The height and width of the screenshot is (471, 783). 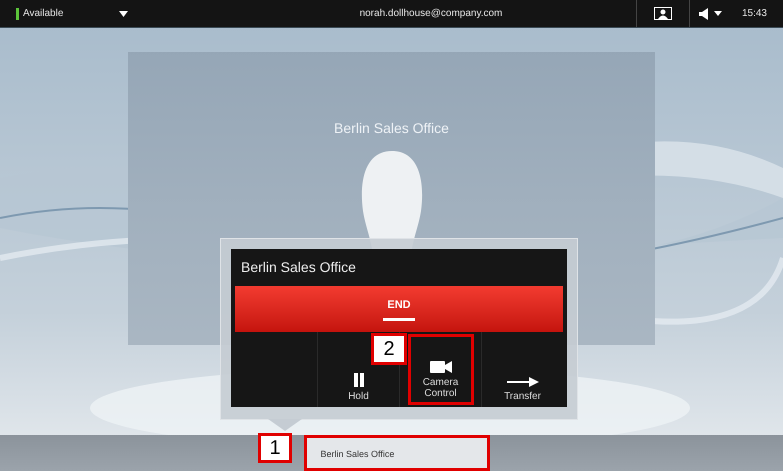 What do you see at coordinates (522, 382) in the screenshot?
I see `arrow-right-icon` at bounding box center [522, 382].